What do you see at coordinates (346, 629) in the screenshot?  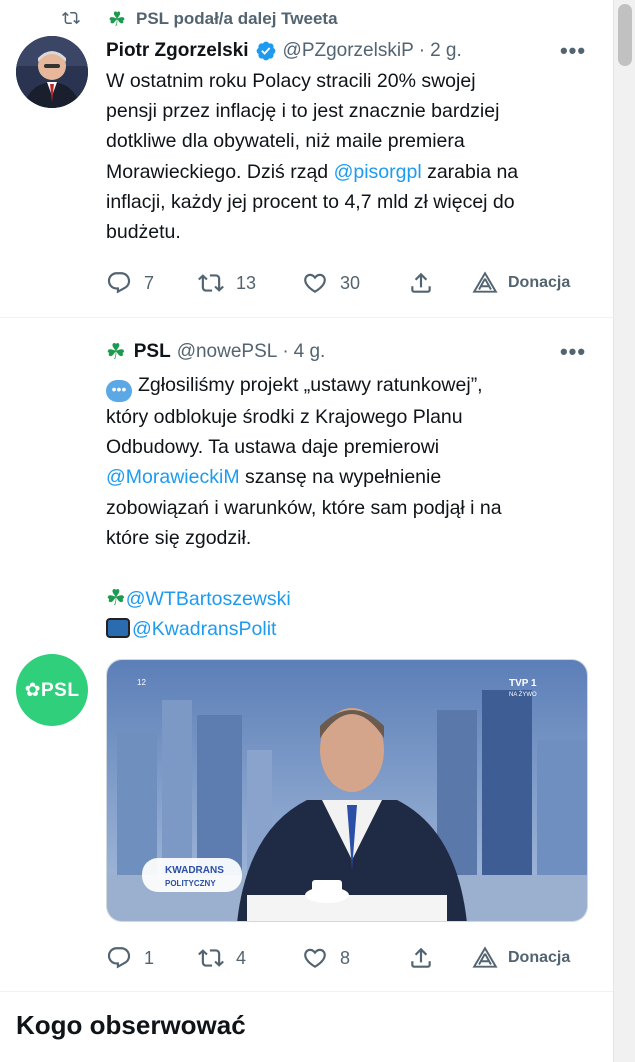 I see `tweet-line: @KwadransPolit` at bounding box center [346, 629].